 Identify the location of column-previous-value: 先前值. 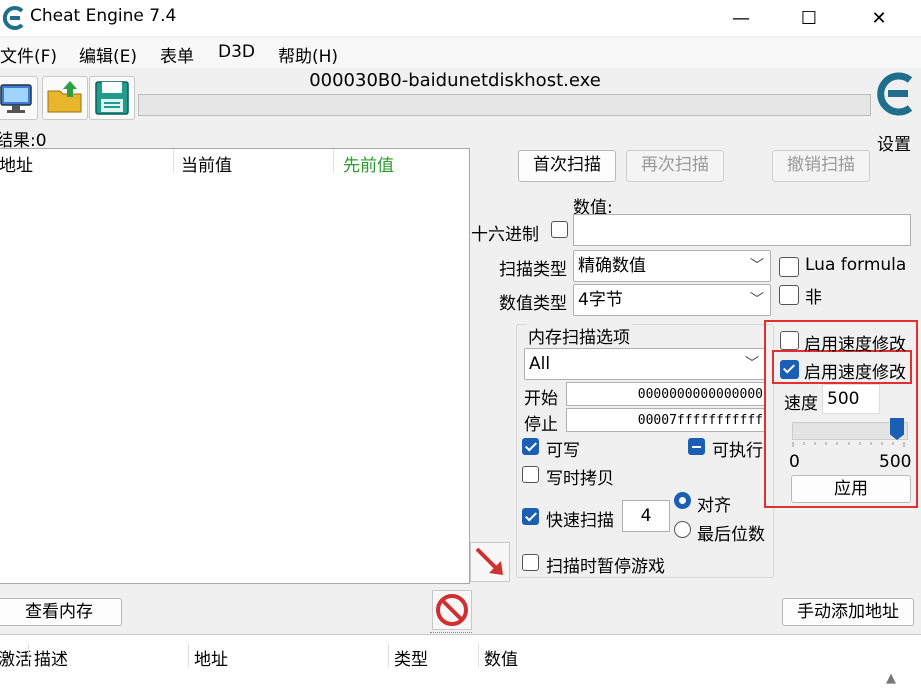
(368, 163).